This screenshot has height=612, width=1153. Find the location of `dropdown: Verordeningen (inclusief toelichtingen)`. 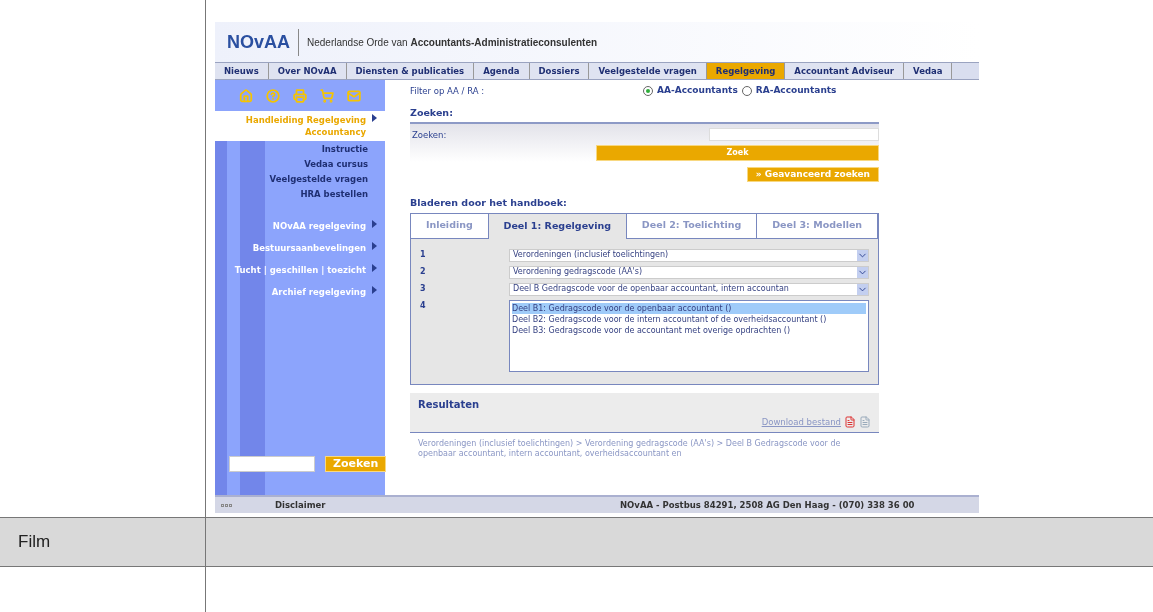

dropdown: Verordeningen (inclusief toelichtingen) is located at coordinates (689, 255).